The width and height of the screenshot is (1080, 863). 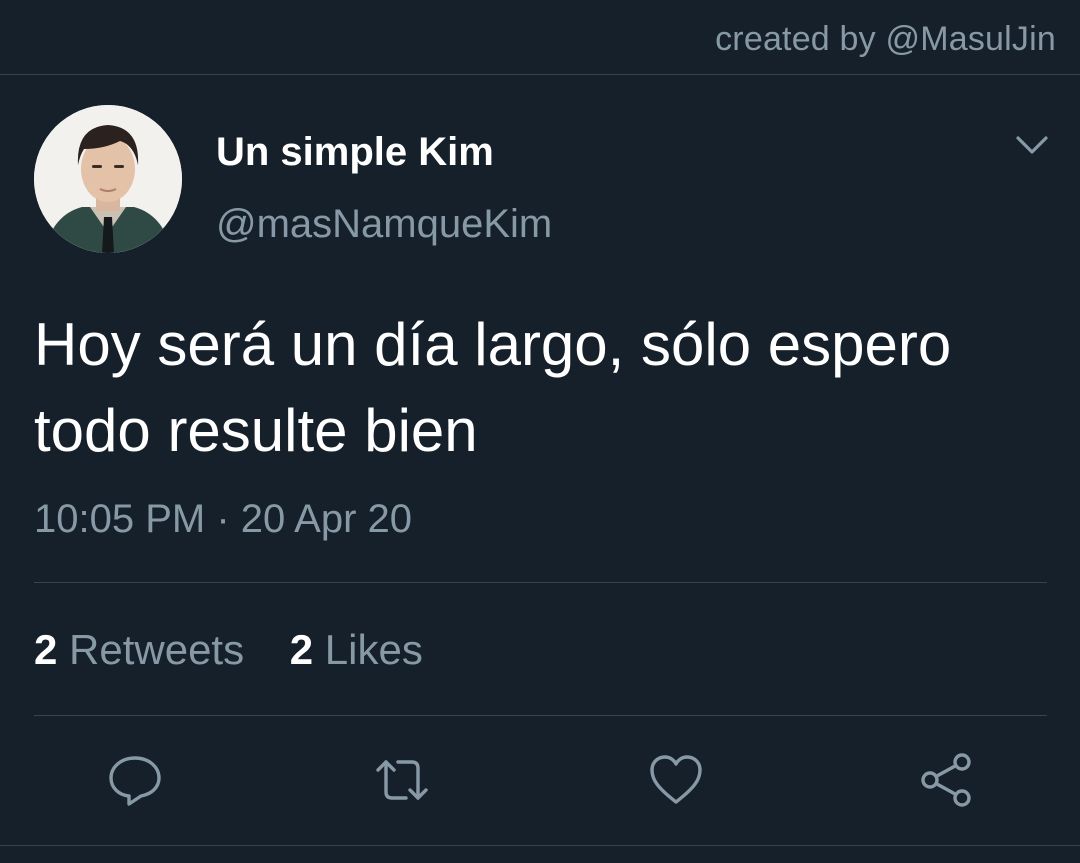 What do you see at coordinates (245, 650) in the screenshot?
I see `engagement-stats: 2 Retweets 2 Likes` at bounding box center [245, 650].